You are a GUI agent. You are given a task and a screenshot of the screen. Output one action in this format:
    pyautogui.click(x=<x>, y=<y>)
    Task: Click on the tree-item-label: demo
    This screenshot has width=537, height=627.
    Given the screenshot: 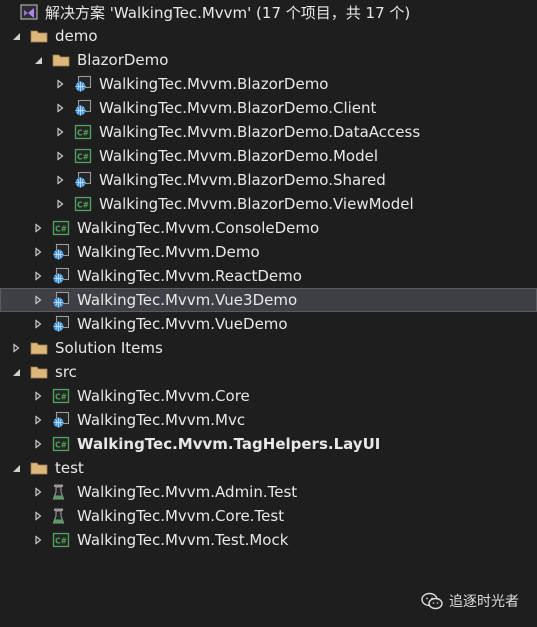 What is the action you would take?
    pyautogui.click(x=76, y=36)
    